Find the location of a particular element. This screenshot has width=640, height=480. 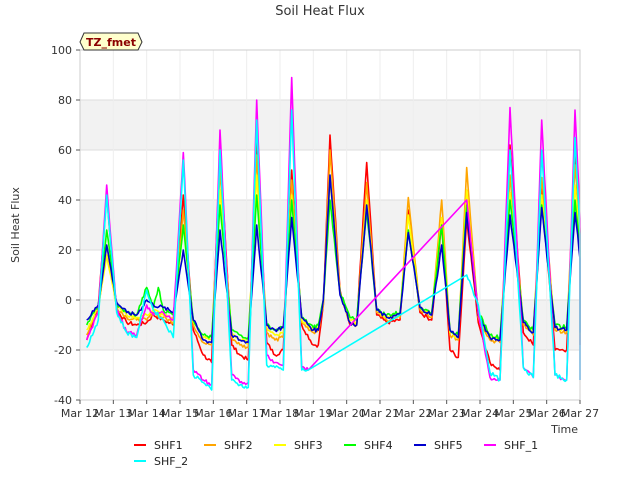

y-tick-label: 40 is located at coordinates (65, 200).